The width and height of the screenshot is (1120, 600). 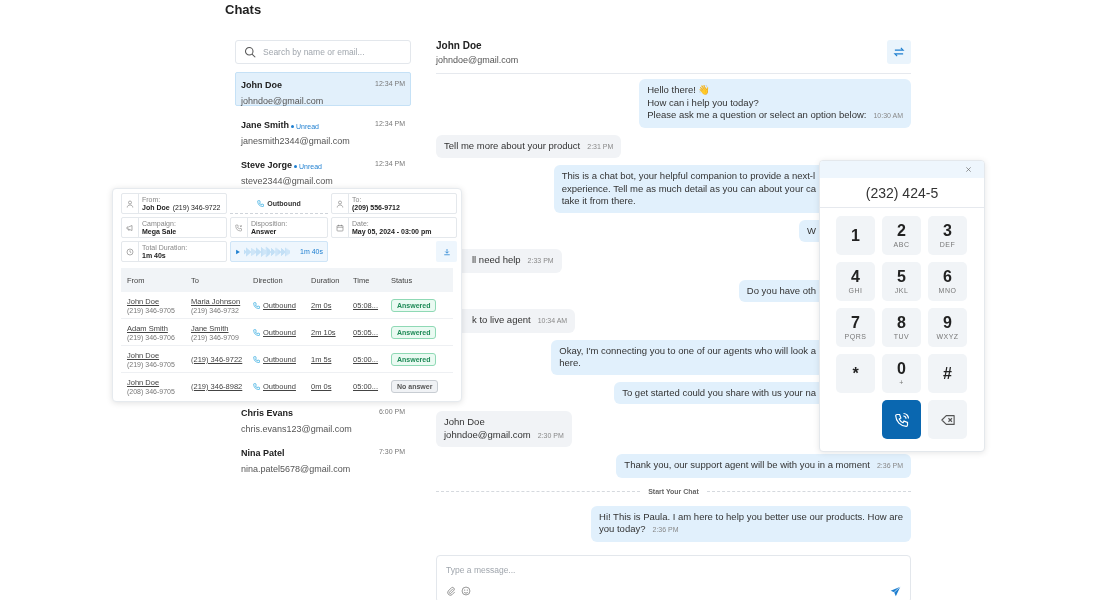 I want to click on search-icon, so click(x=250, y=52).